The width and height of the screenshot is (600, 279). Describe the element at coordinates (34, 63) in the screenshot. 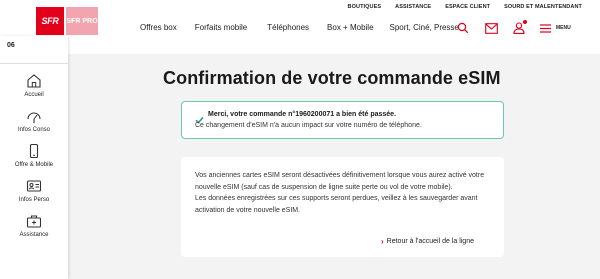

I see `sidebar-divider` at that location.